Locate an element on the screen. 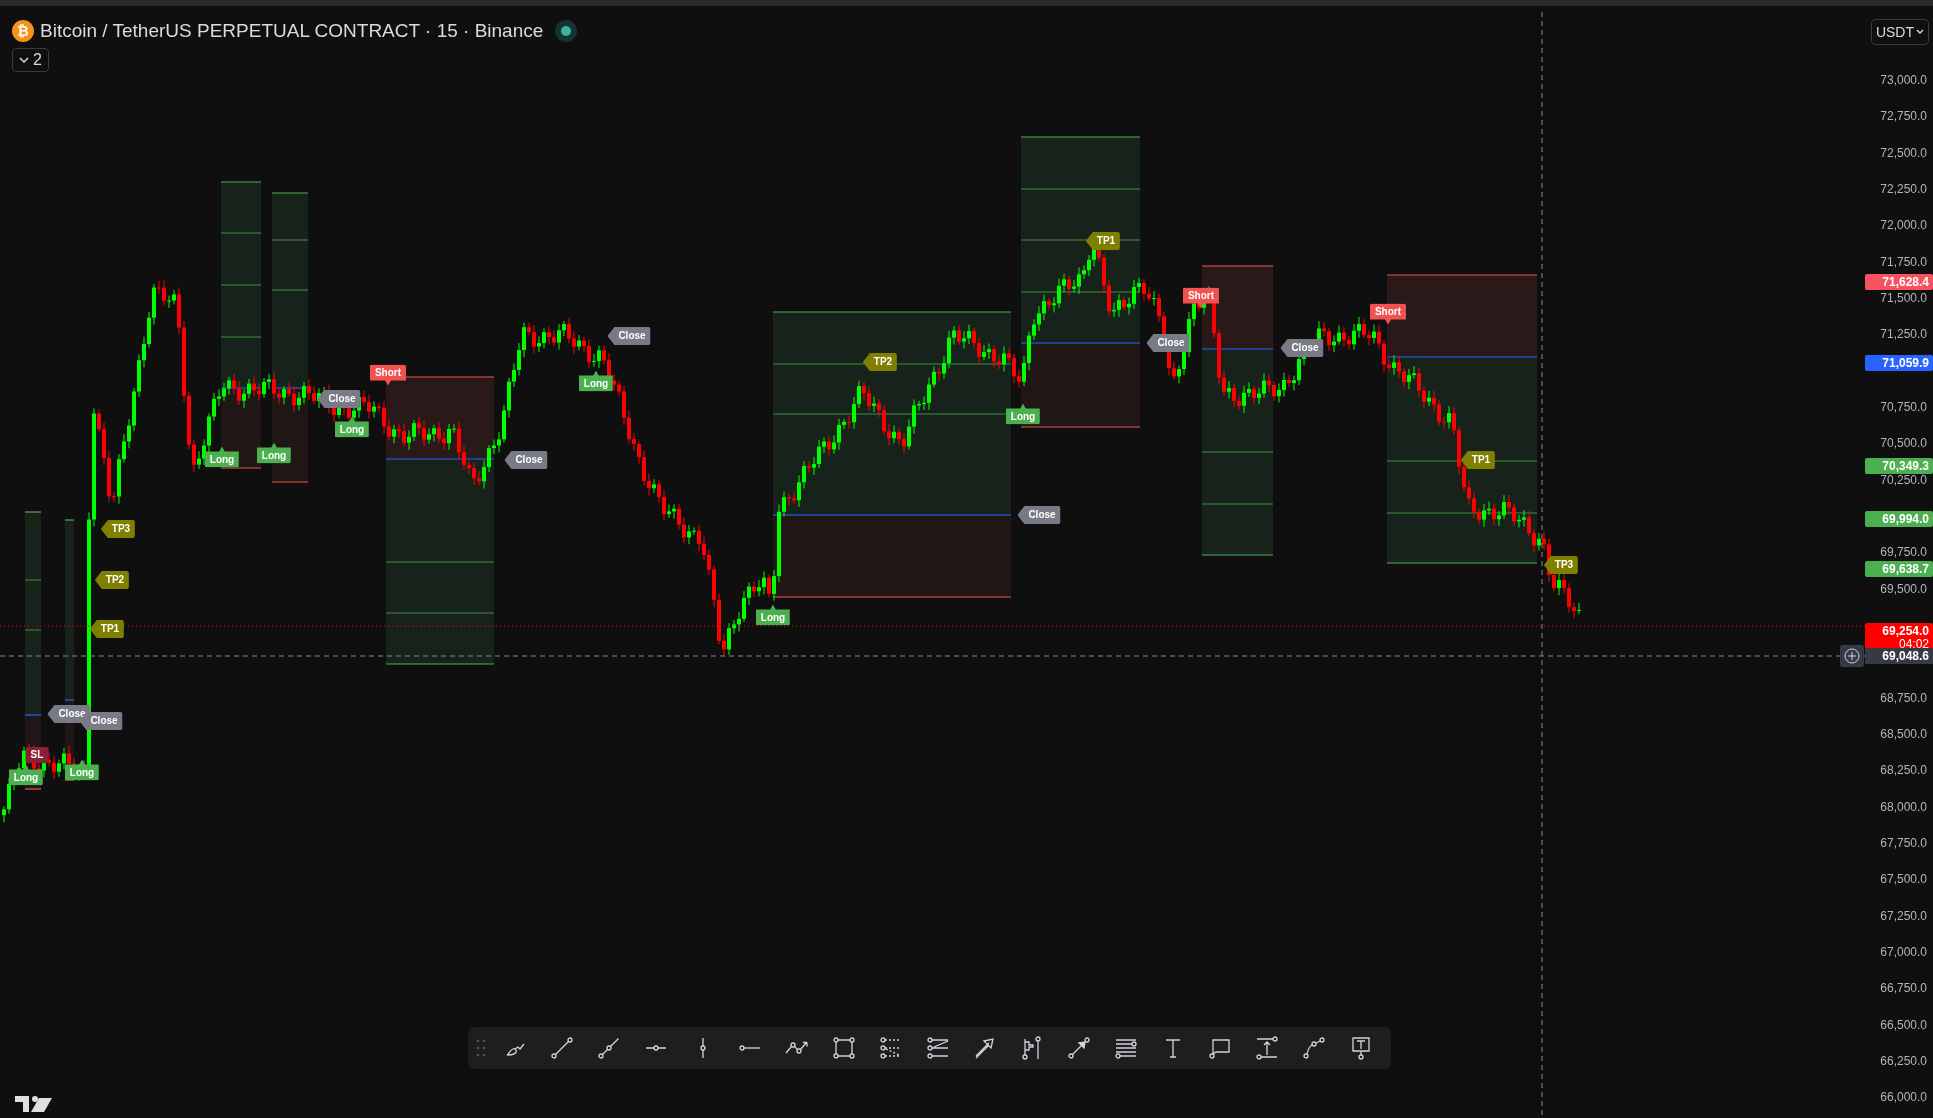  price-badge: 70,349.3 is located at coordinates (1899, 466).